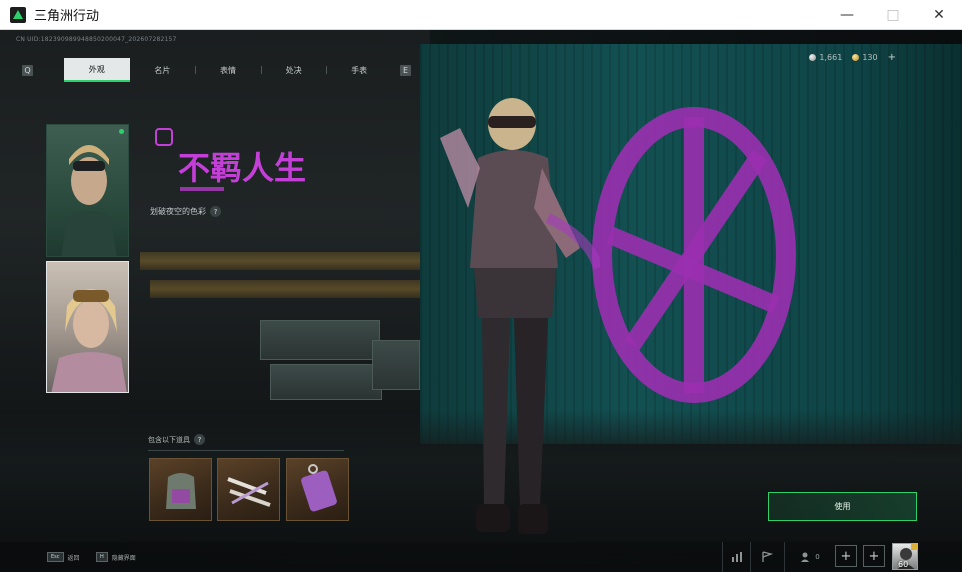 This screenshot has height=572, width=962. I want to click on tab-emote: 表情, so click(228, 70).